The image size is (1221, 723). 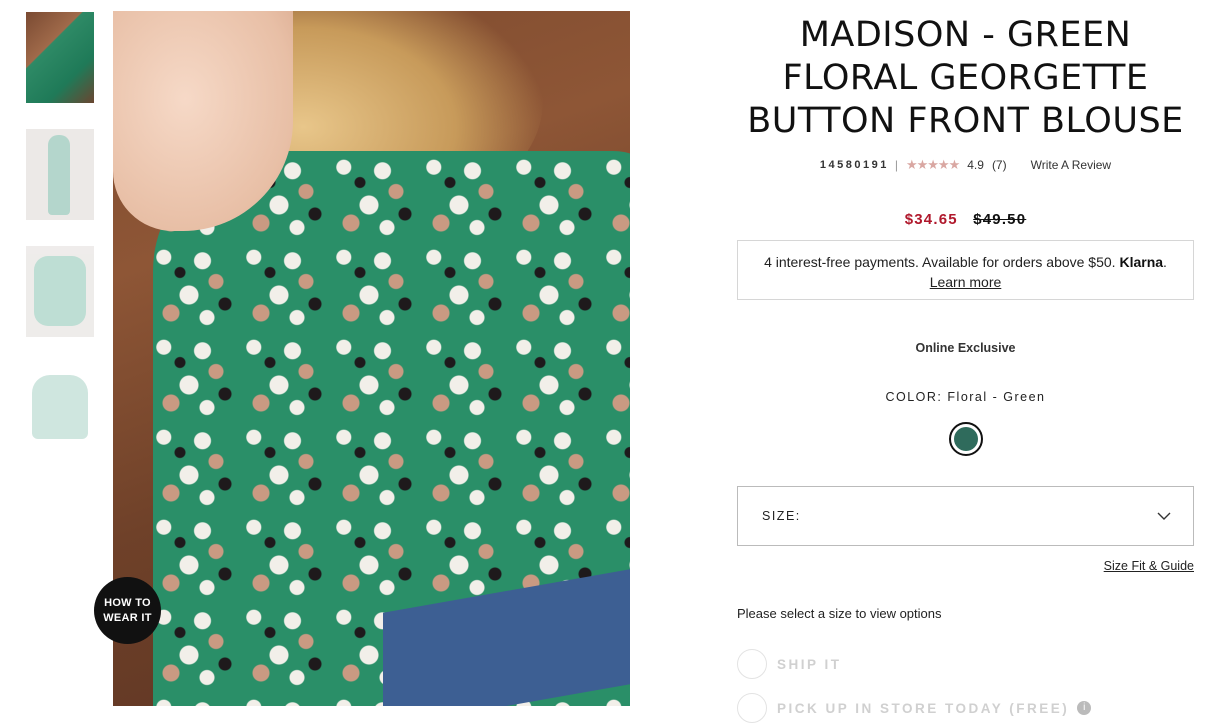 I want to click on title-line-1: MADISON - GREEN, so click(x=965, y=35).